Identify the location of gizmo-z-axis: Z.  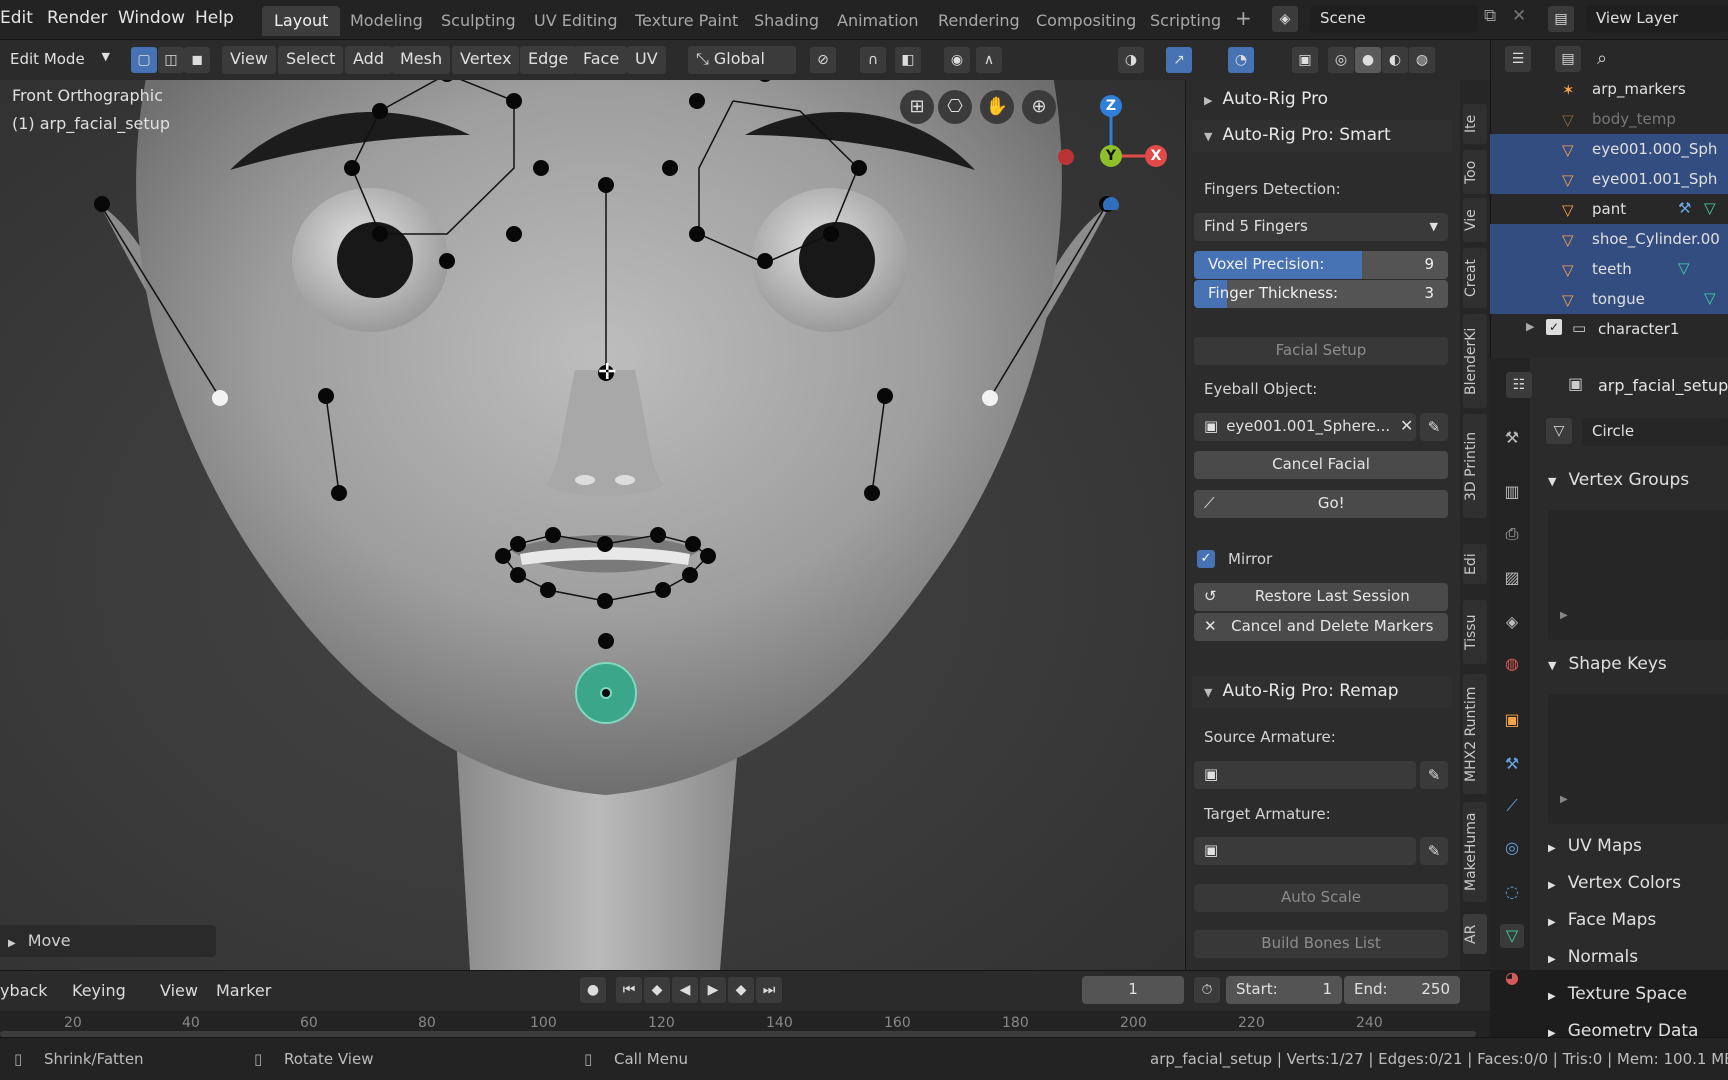
(1111, 106).